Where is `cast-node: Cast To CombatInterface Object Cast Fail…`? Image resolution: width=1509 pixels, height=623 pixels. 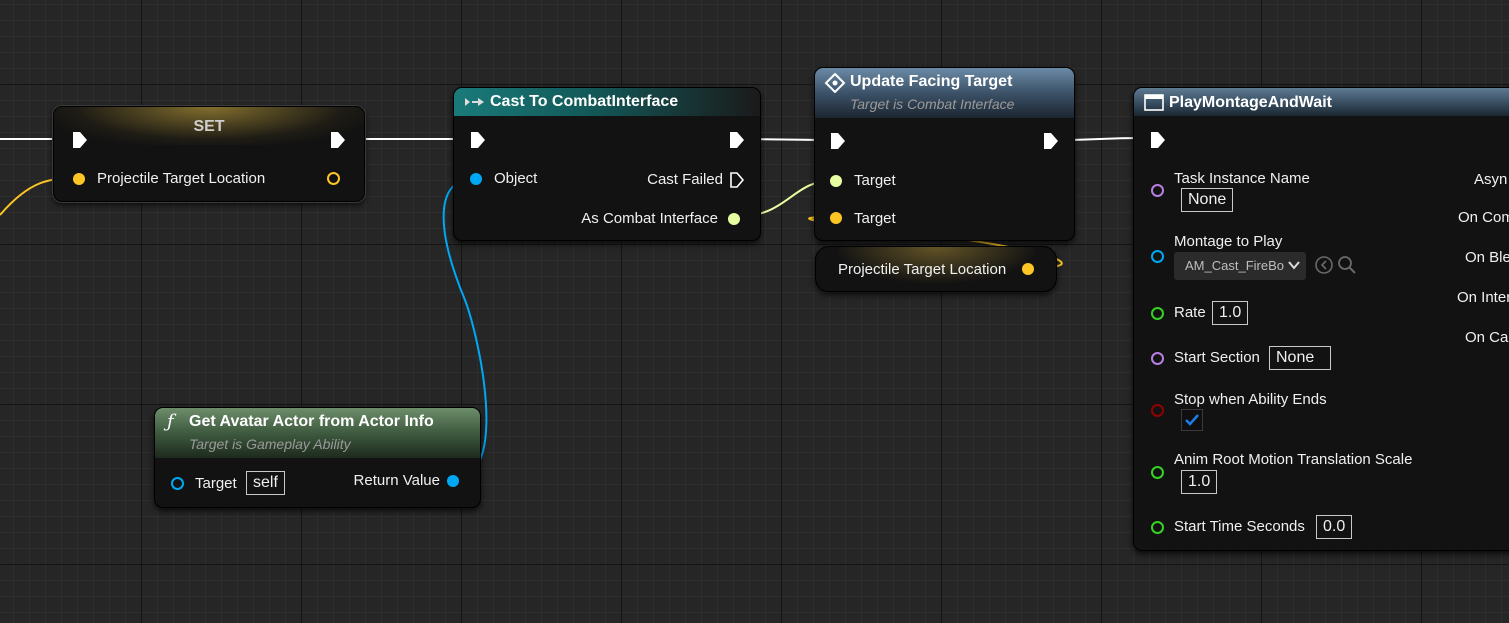
cast-node: Cast To CombatInterface Object Cast Fail… is located at coordinates (607, 164).